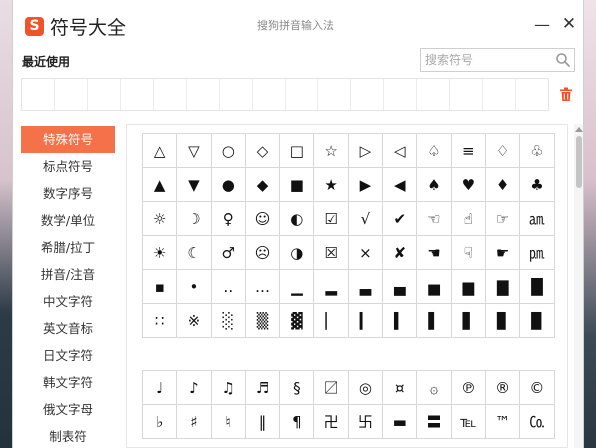 The width and height of the screenshot is (596, 448). I want to click on symbol-cell: █, so click(537, 286).